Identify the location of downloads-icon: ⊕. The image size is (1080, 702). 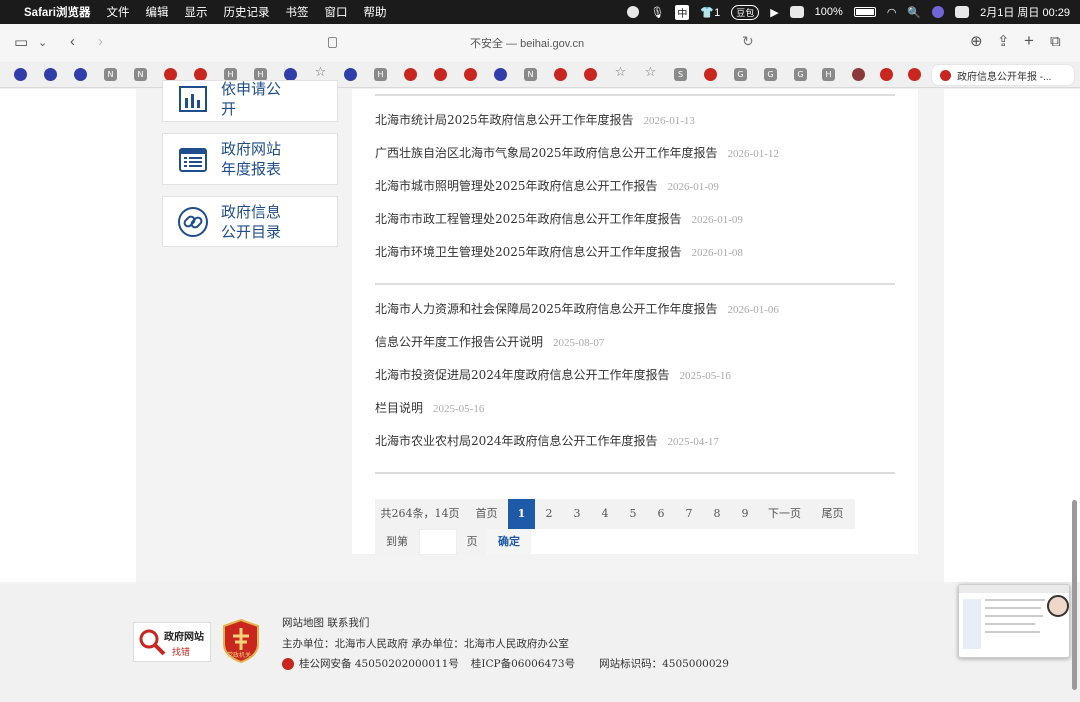
(976, 42).